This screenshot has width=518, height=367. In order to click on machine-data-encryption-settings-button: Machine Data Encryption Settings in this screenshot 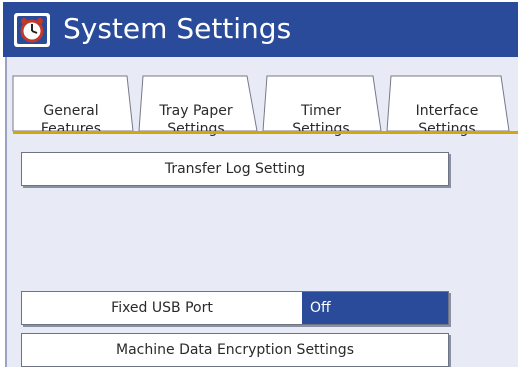, I will do `click(235, 350)`.